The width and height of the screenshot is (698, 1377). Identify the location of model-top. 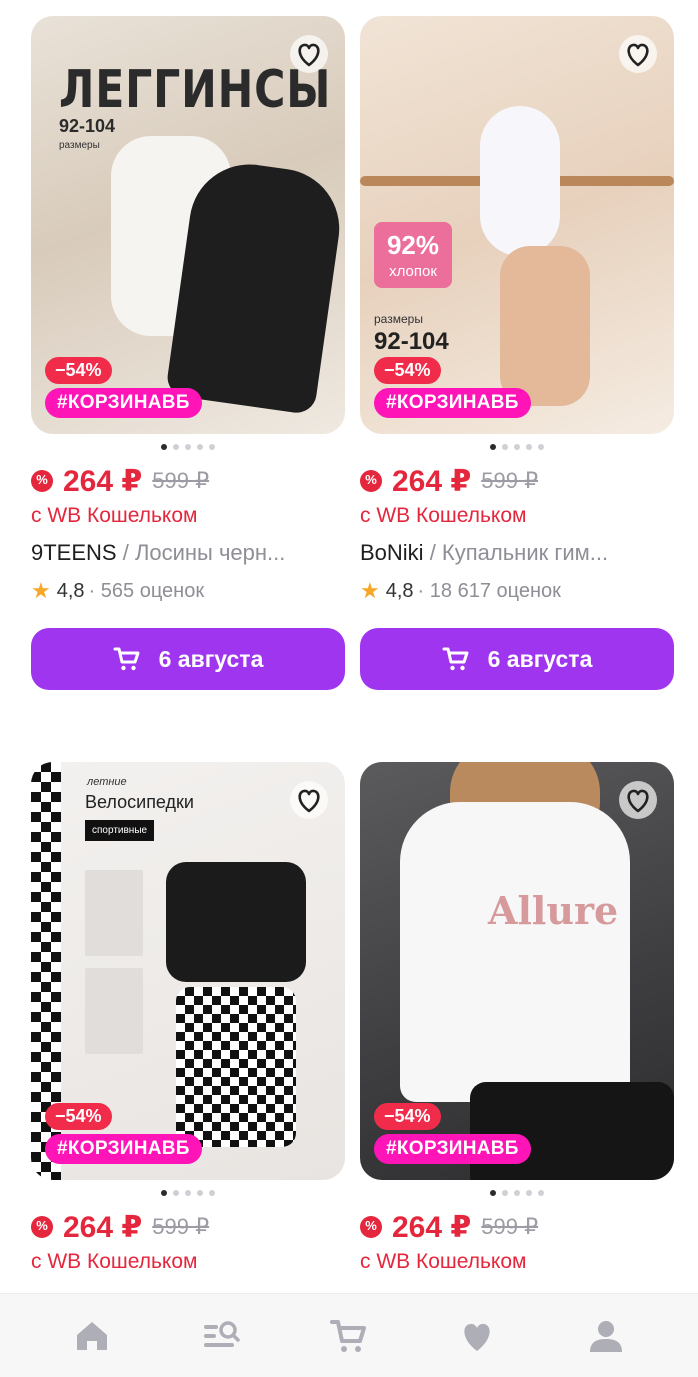
(236, 922).